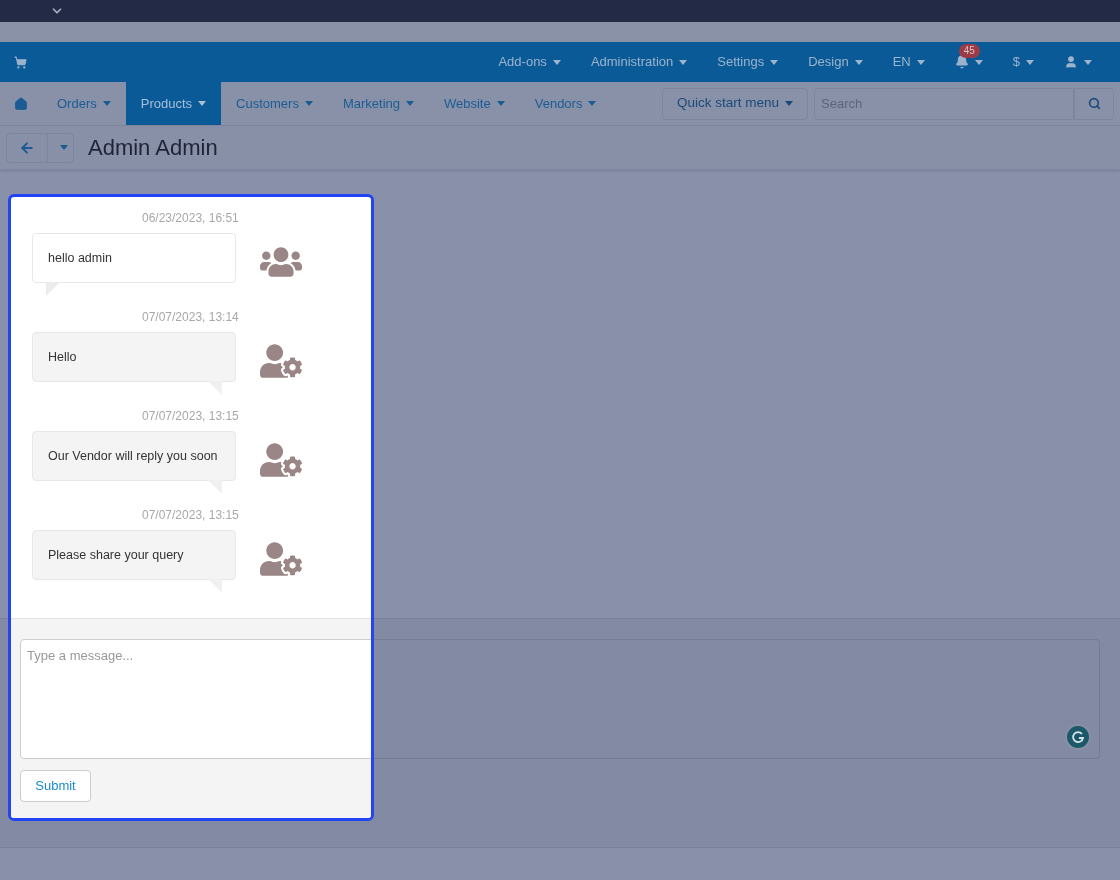  Describe the element at coordinates (474, 103) in the screenshot. I see `nav-tab: Website` at that location.